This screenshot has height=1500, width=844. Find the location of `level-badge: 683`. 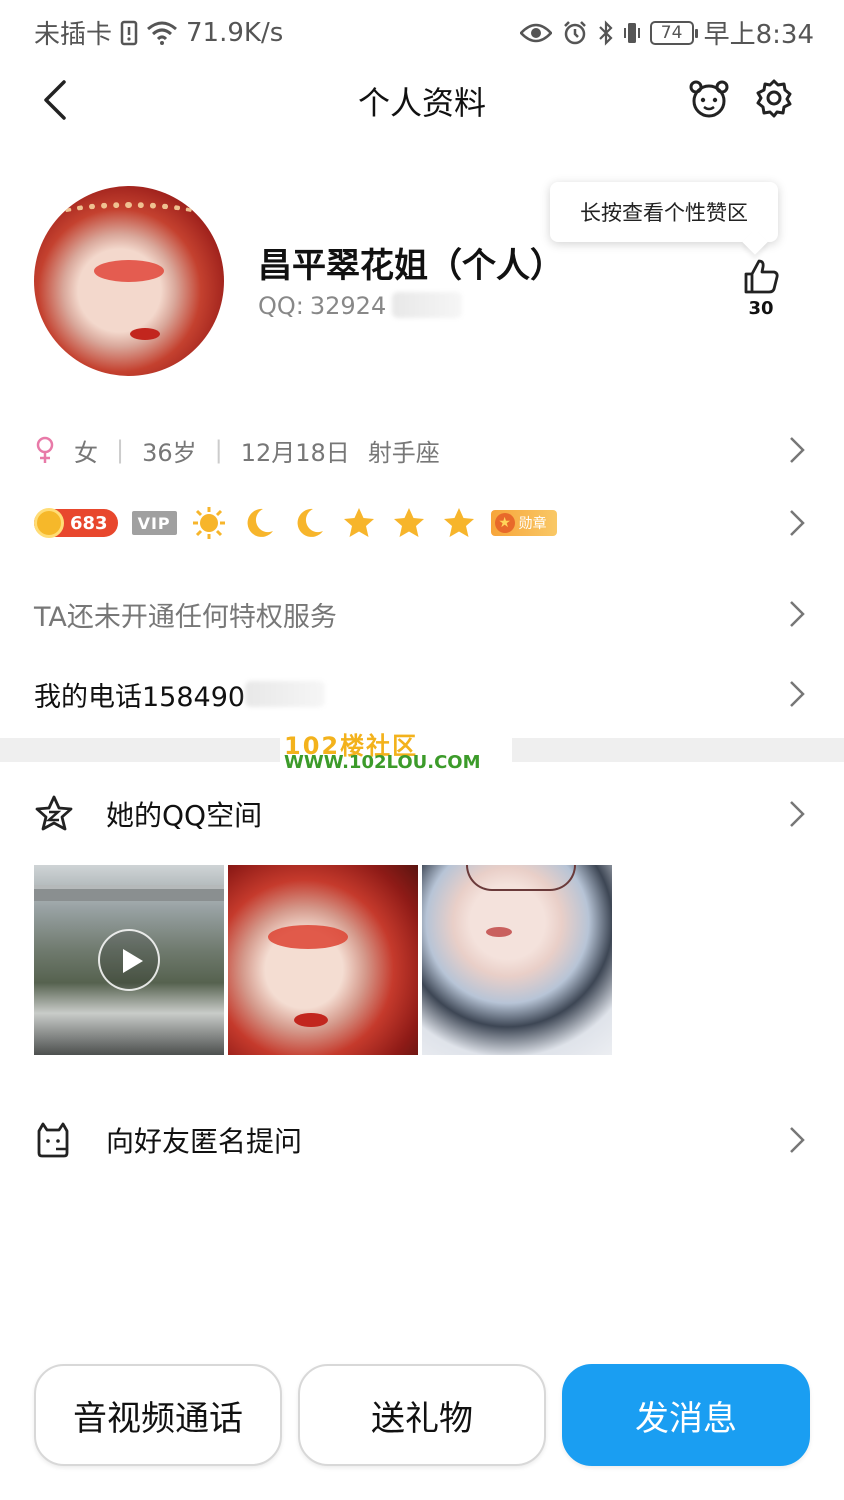

level-badge: 683 is located at coordinates (76, 523).